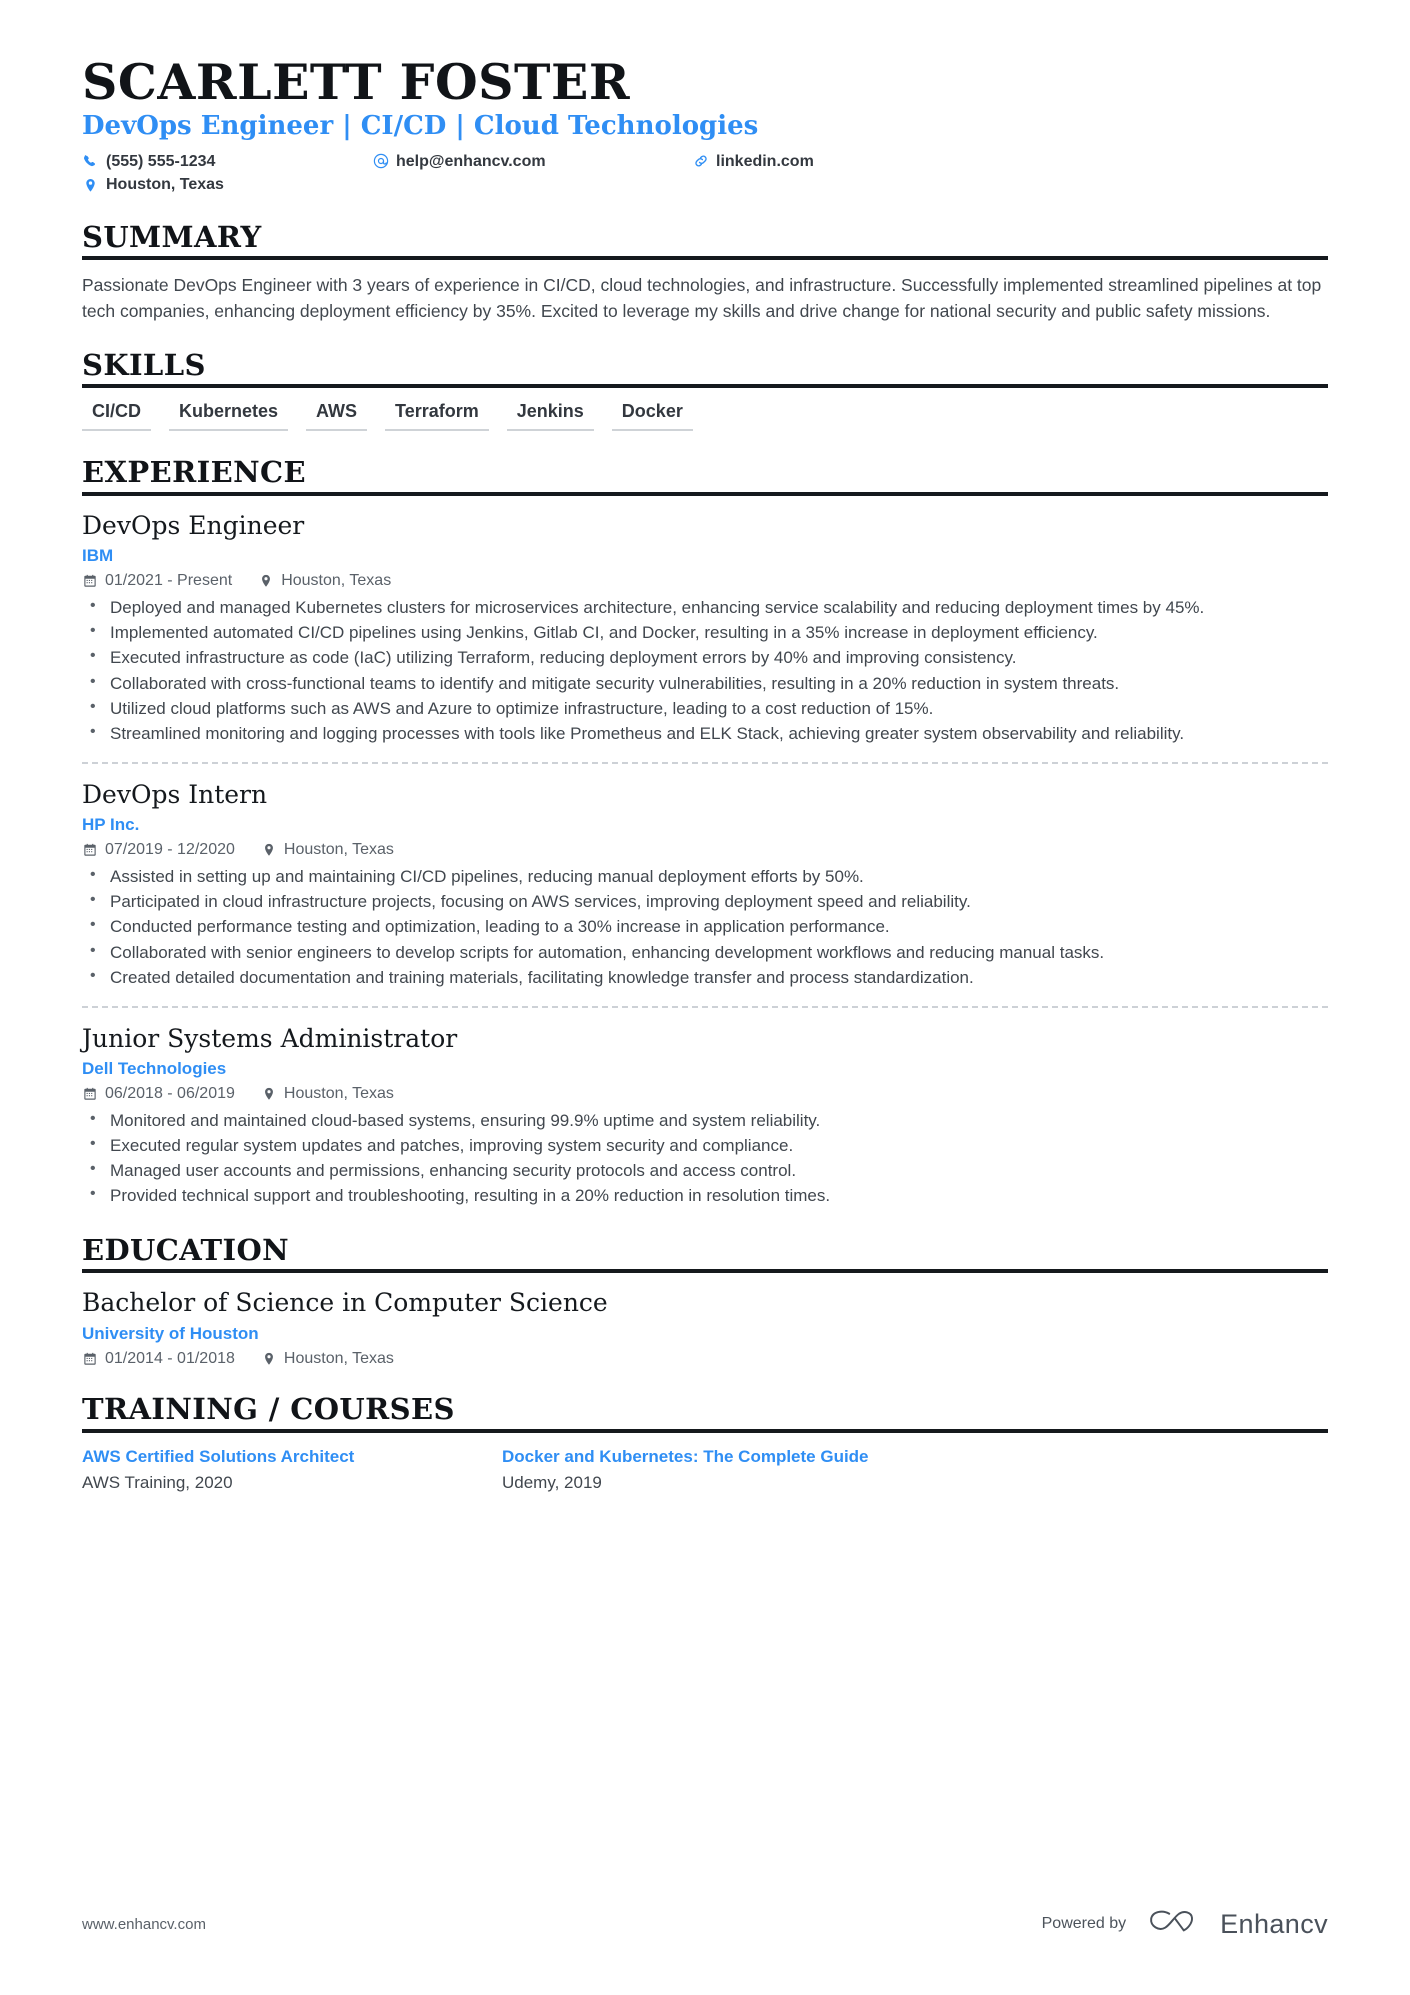  I want to click on entry-dates: 06/2018 - 06/2019, so click(158, 1094).